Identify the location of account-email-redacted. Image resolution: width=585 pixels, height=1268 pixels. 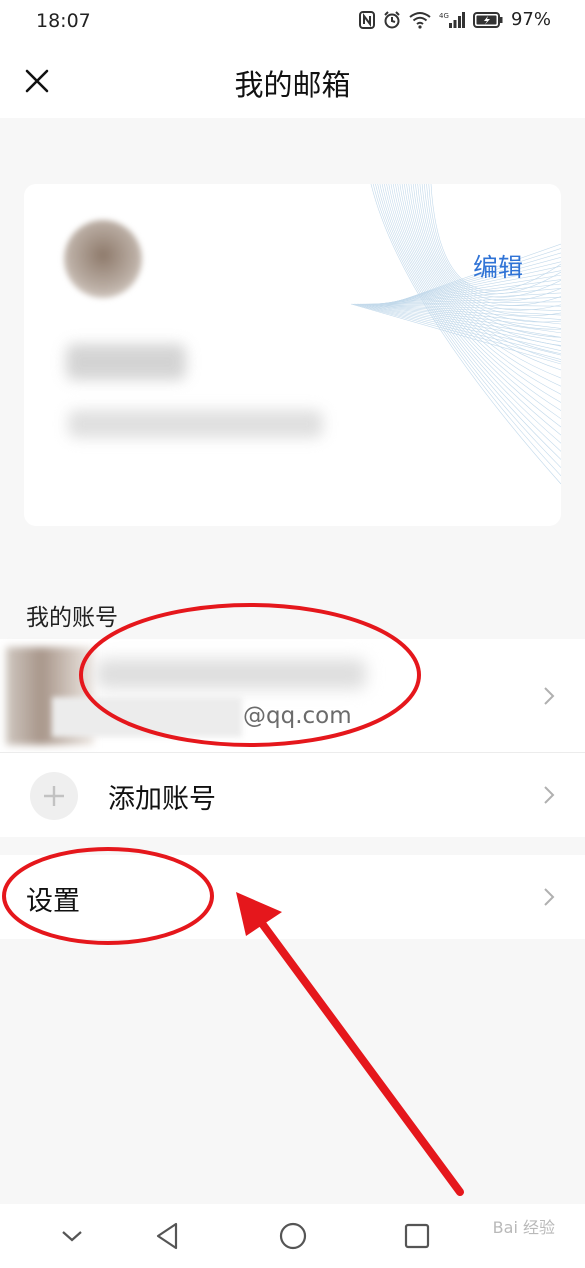
(147, 717).